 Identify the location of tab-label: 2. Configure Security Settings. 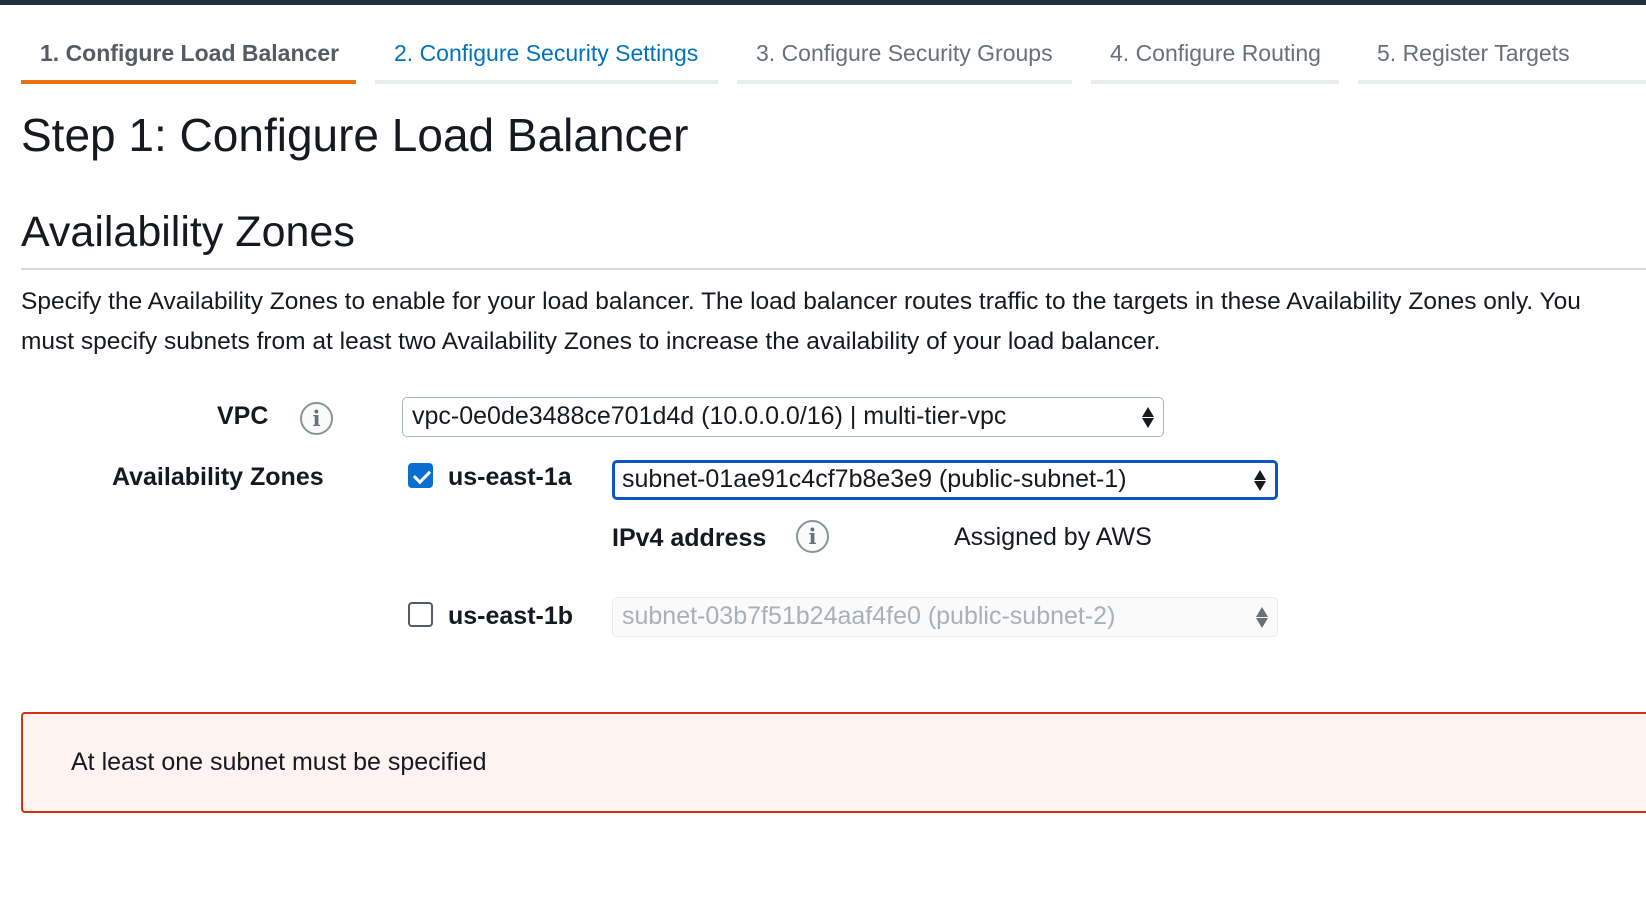
(546, 53).